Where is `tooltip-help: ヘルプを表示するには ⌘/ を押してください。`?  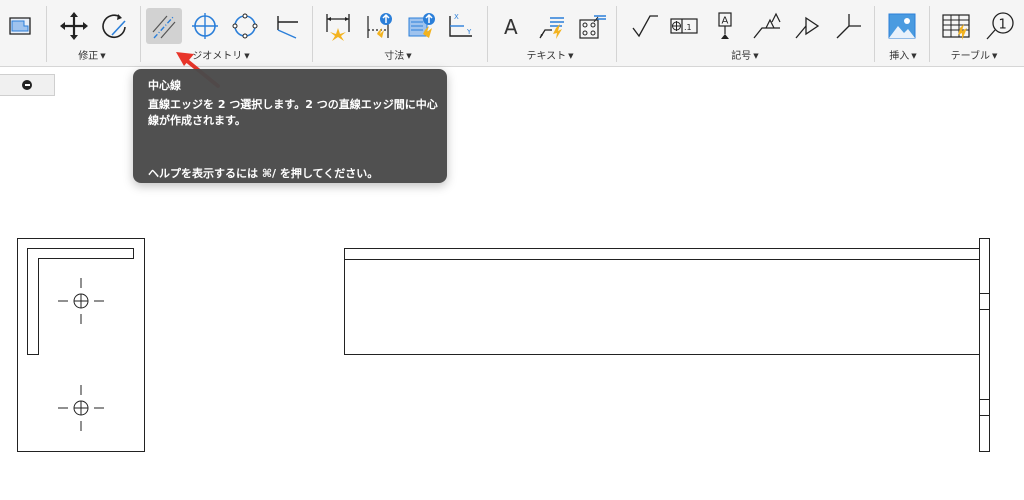
tooltip-help: ヘルプを表示するには ⌘/ を押してください。 is located at coordinates (263, 173).